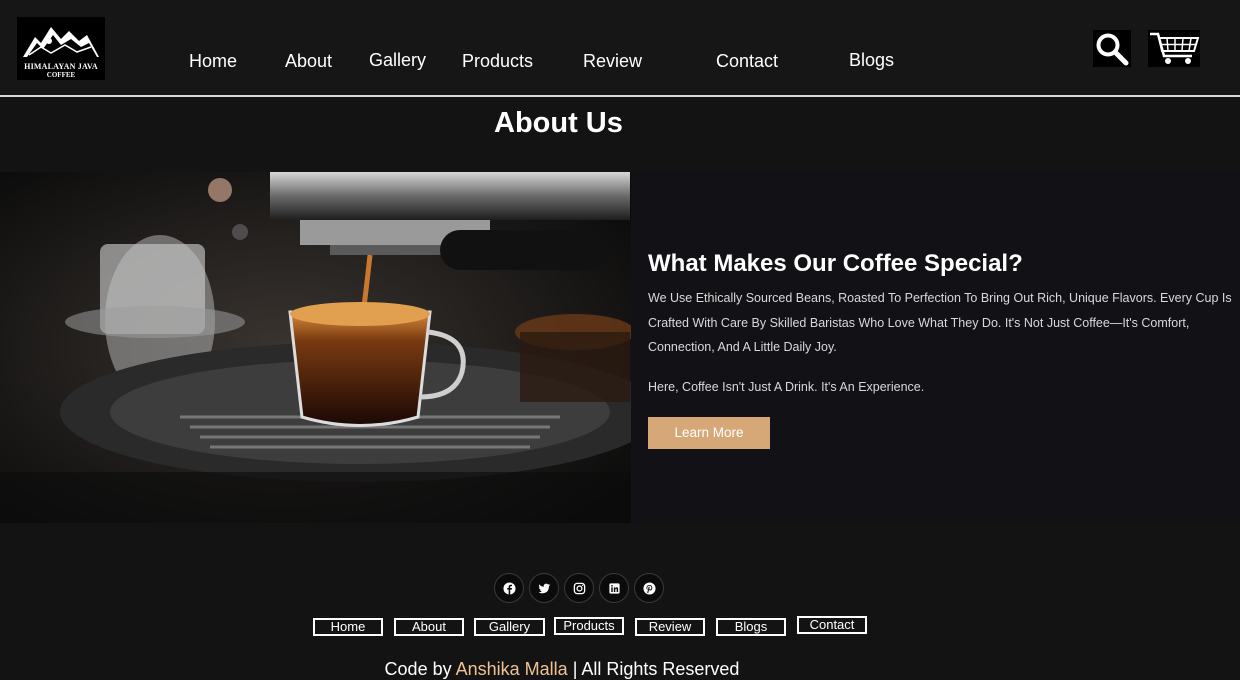 This screenshot has width=1240, height=680. What do you see at coordinates (709, 433) in the screenshot?
I see `learn-more-button: Learn More` at bounding box center [709, 433].